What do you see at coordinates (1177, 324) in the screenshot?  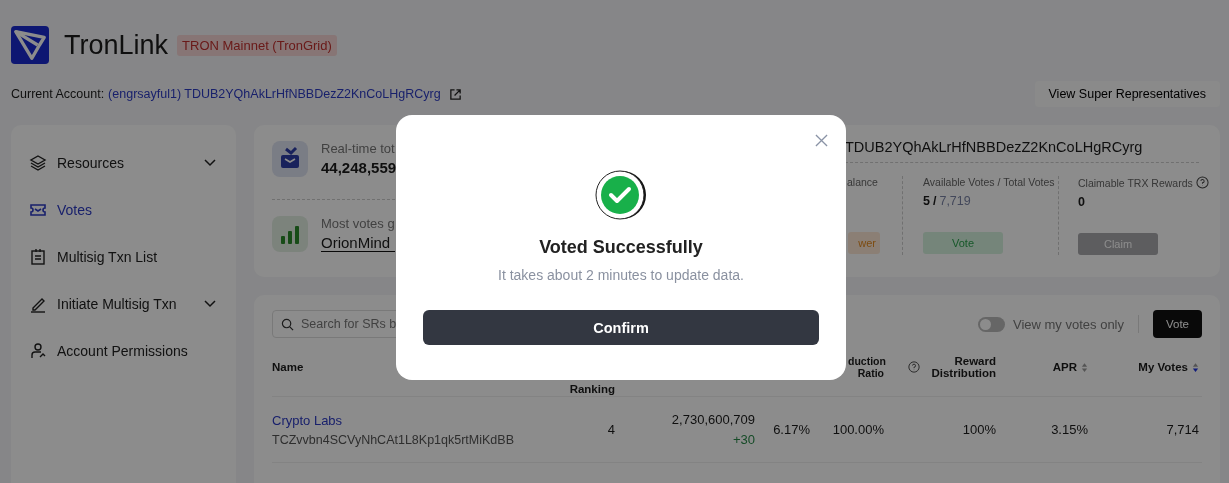 I see `vote-button: Vote` at bounding box center [1177, 324].